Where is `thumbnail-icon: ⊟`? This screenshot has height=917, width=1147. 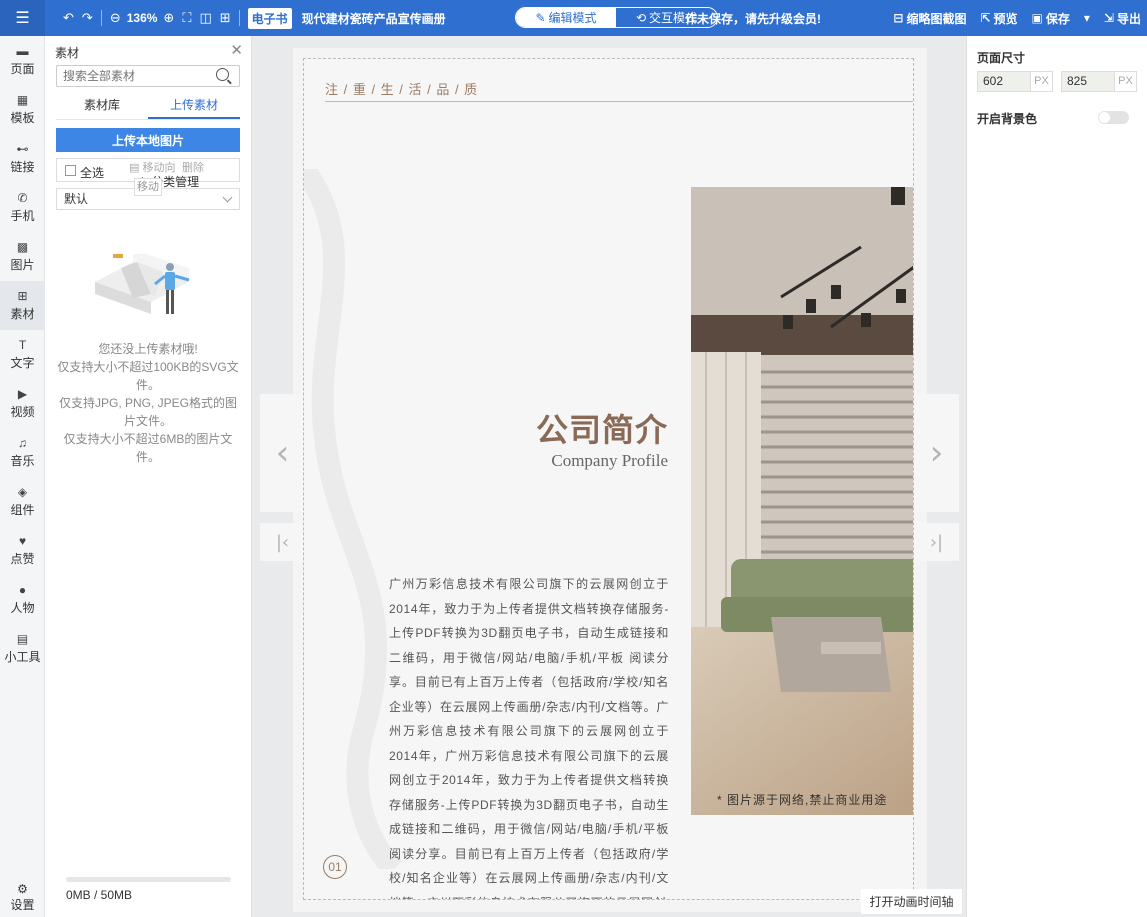 thumbnail-icon: ⊟ is located at coordinates (898, 18).